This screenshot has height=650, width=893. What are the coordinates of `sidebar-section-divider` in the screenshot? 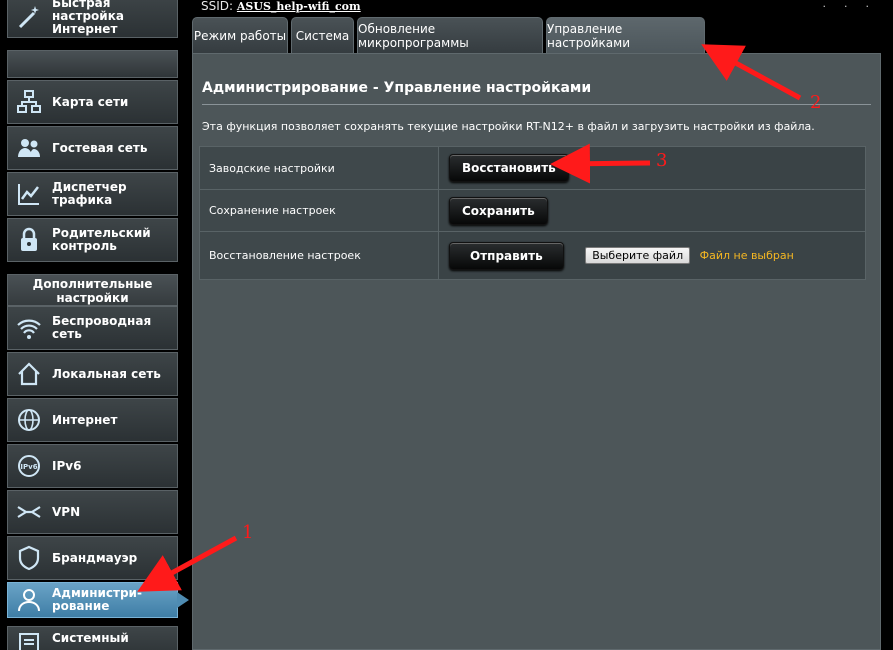 It's located at (92, 64).